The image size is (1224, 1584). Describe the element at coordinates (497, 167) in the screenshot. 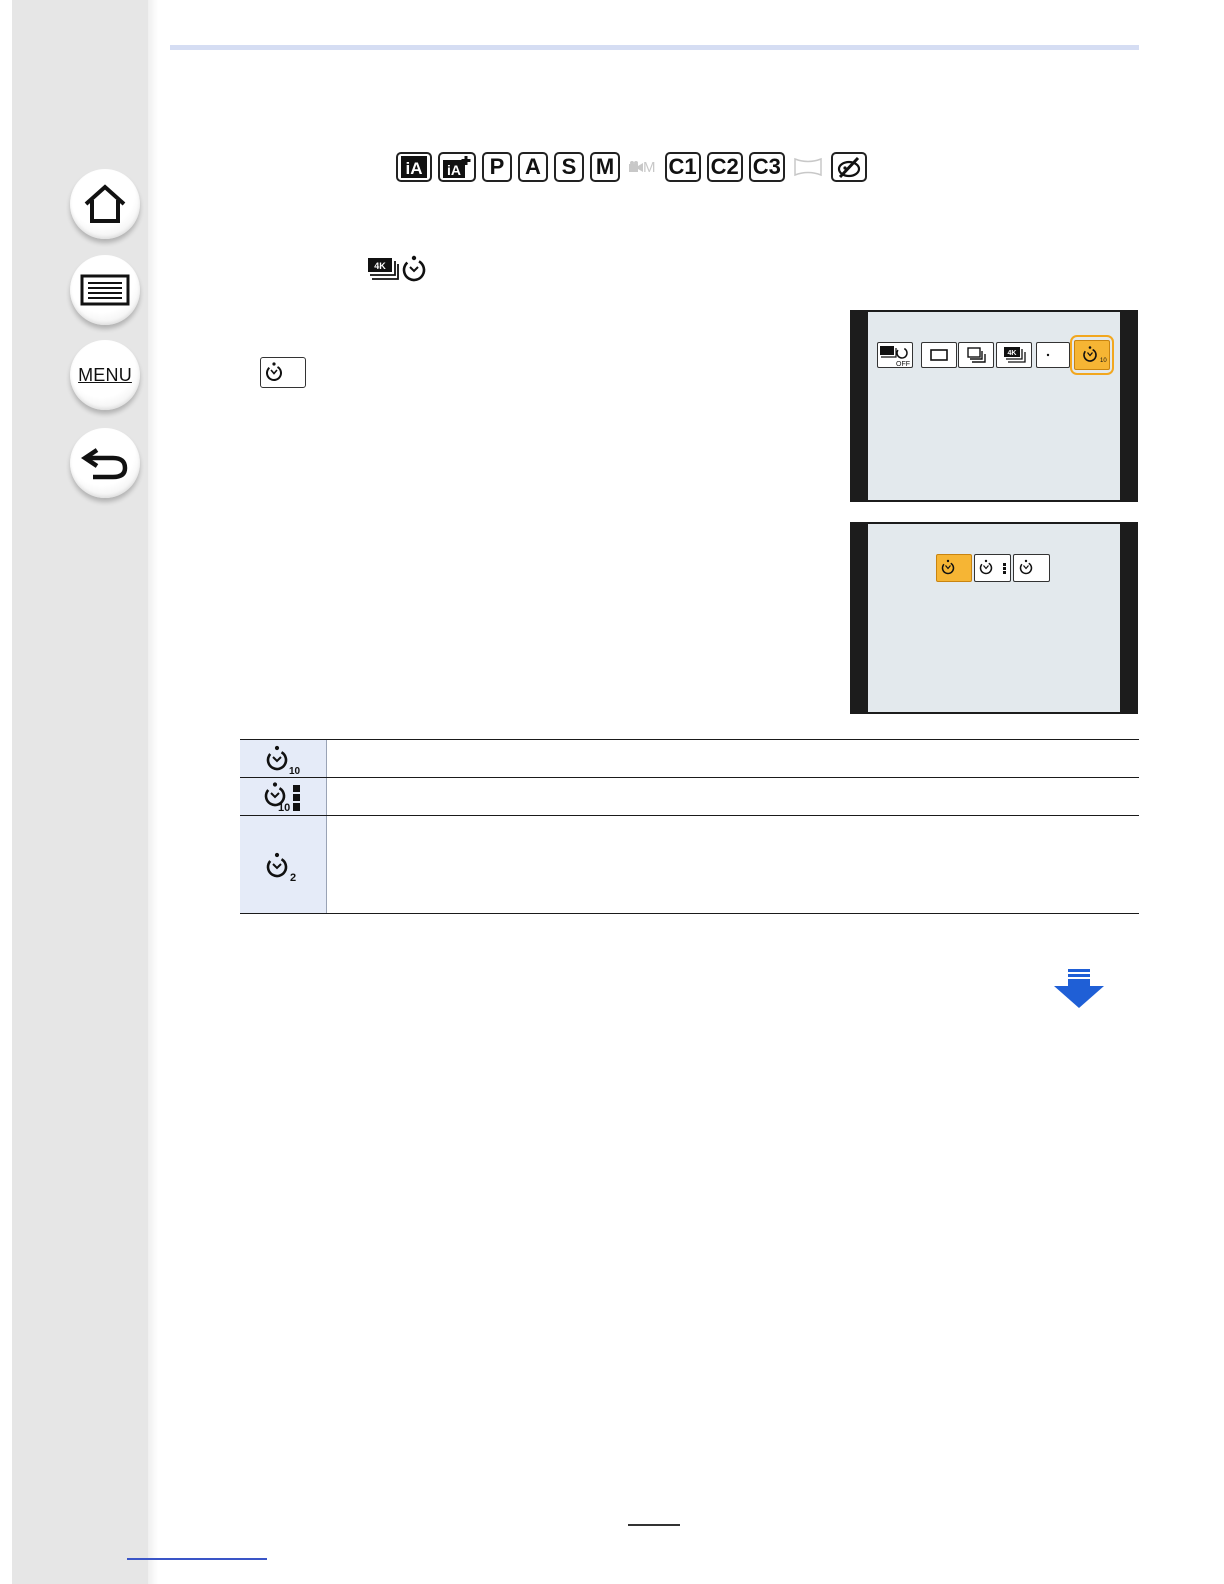

I see `mode-program-icon: P` at that location.